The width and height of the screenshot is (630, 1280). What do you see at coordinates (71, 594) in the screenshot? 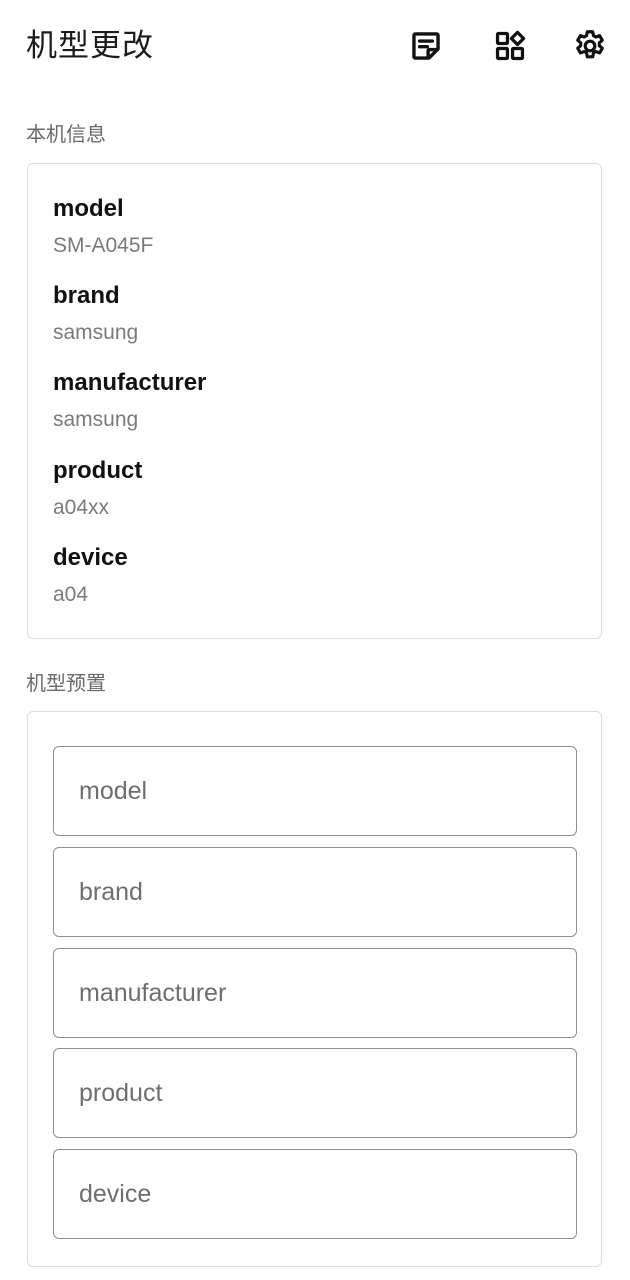
I see `info-value: a04` at bounding box center [71, 594].